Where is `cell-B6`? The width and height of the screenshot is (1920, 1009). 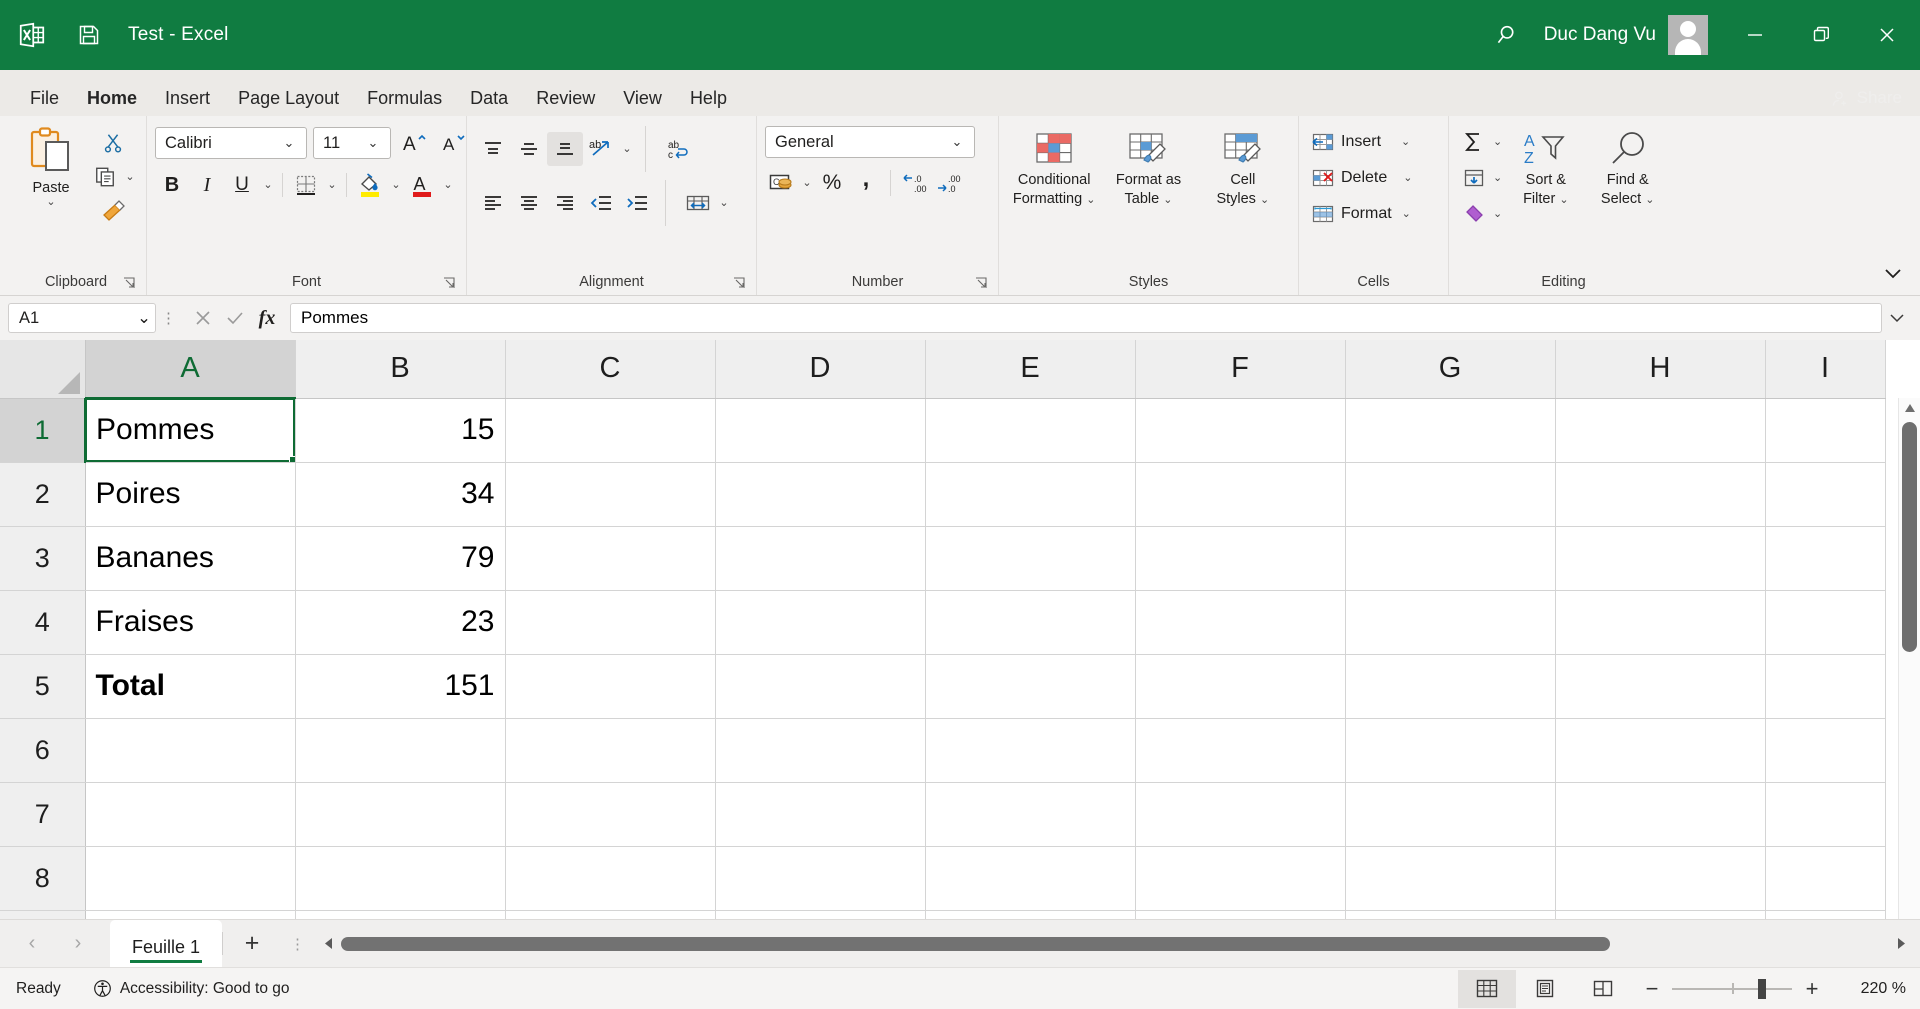 cell-B6 is located at coordinates (400, 750).